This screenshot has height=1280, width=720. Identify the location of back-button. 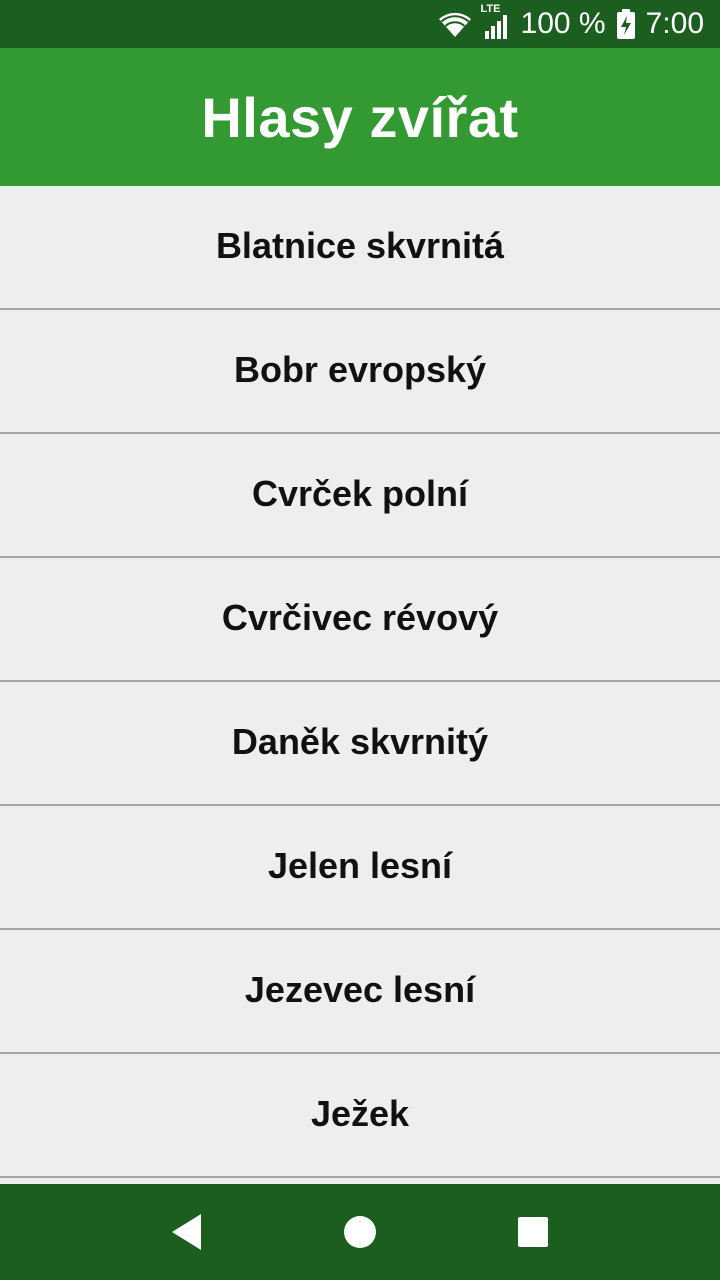
(187, 1232).